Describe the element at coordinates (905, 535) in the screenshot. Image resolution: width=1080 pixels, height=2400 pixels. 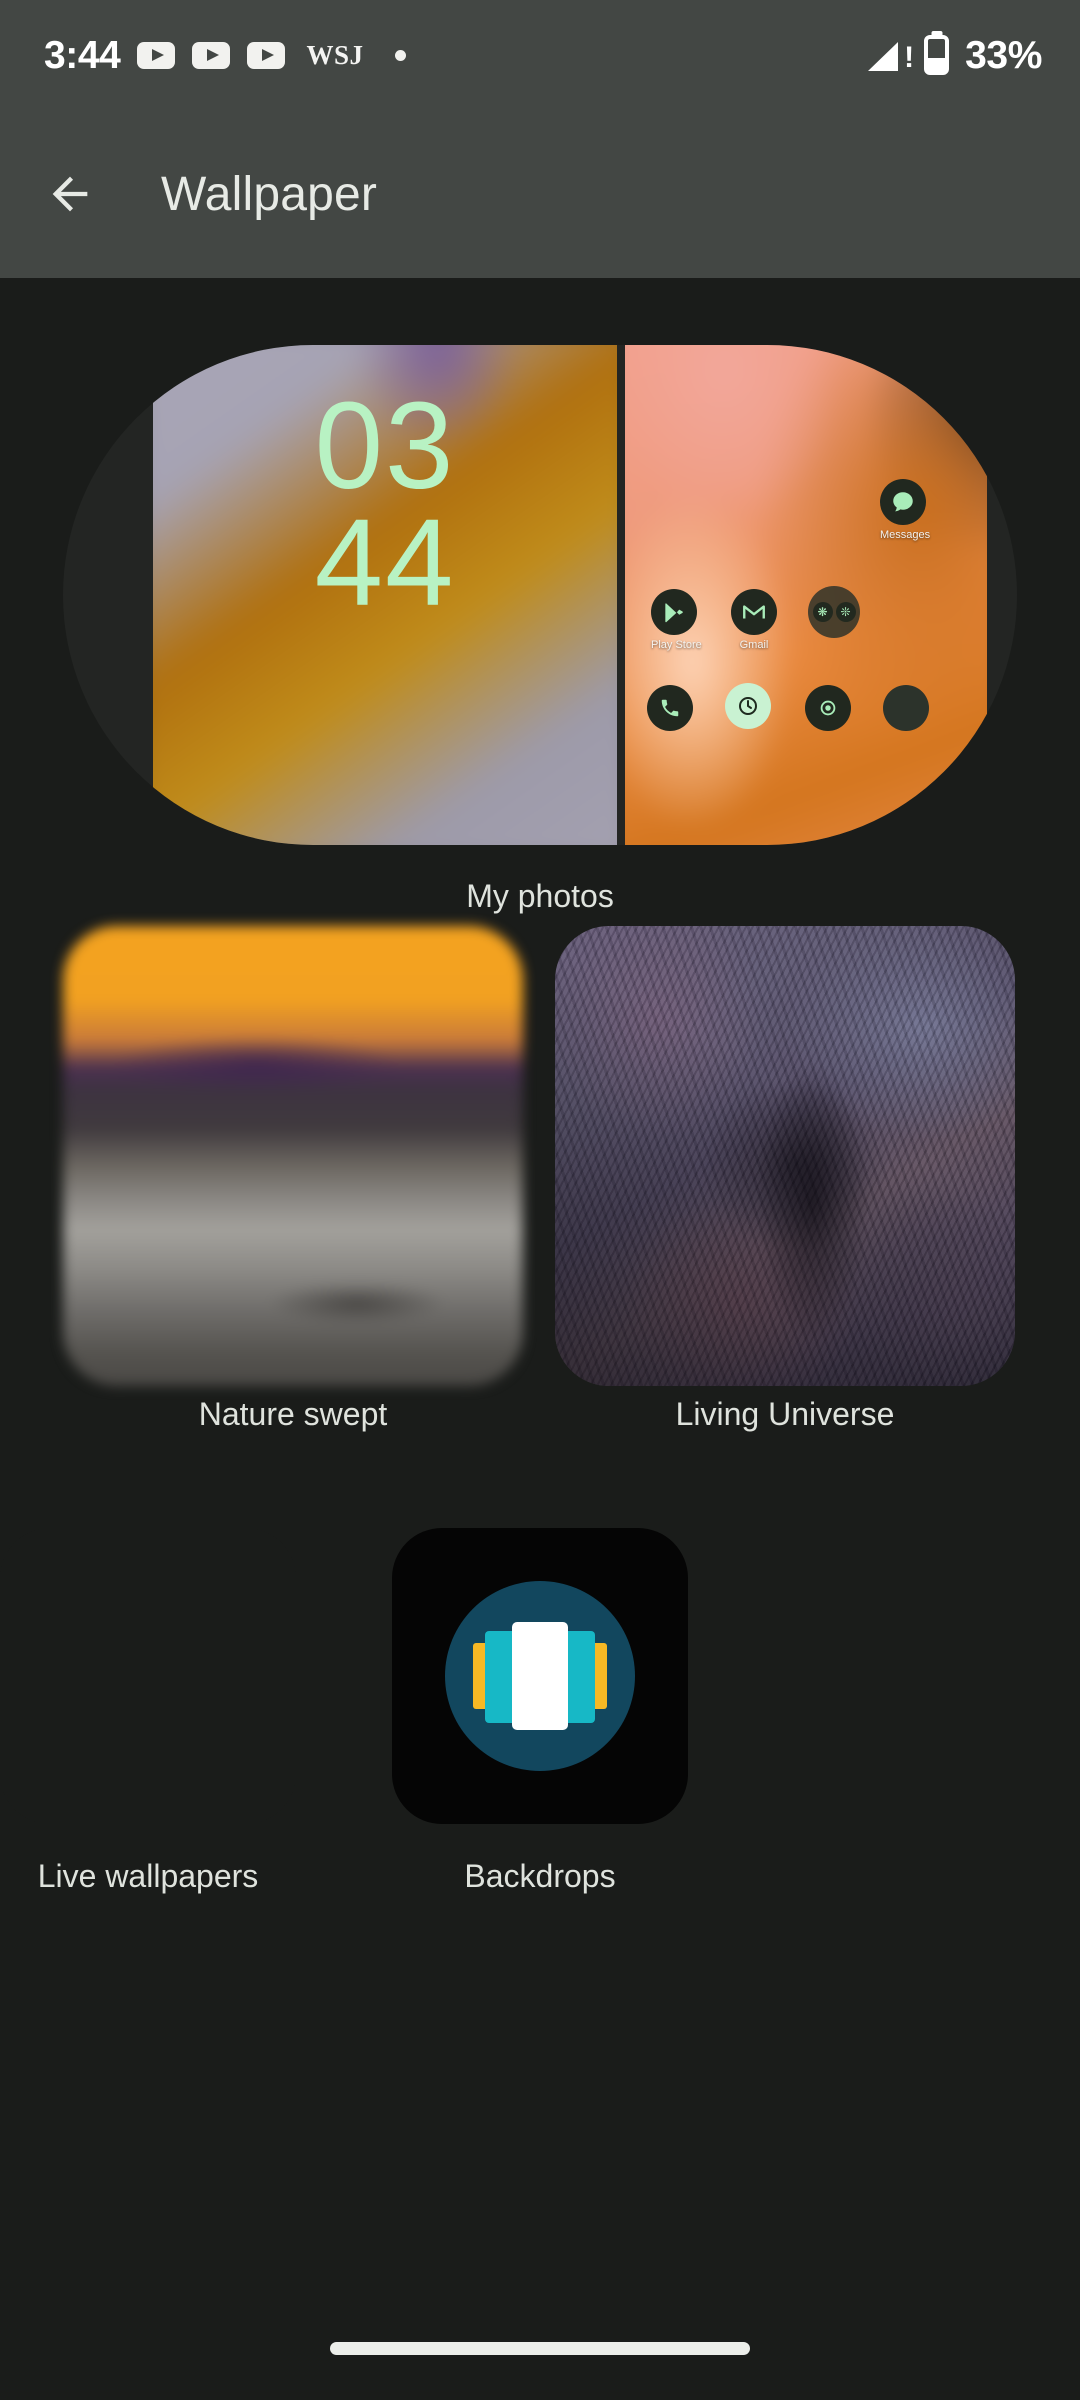
I see `home-app-label: Messages` at that location.